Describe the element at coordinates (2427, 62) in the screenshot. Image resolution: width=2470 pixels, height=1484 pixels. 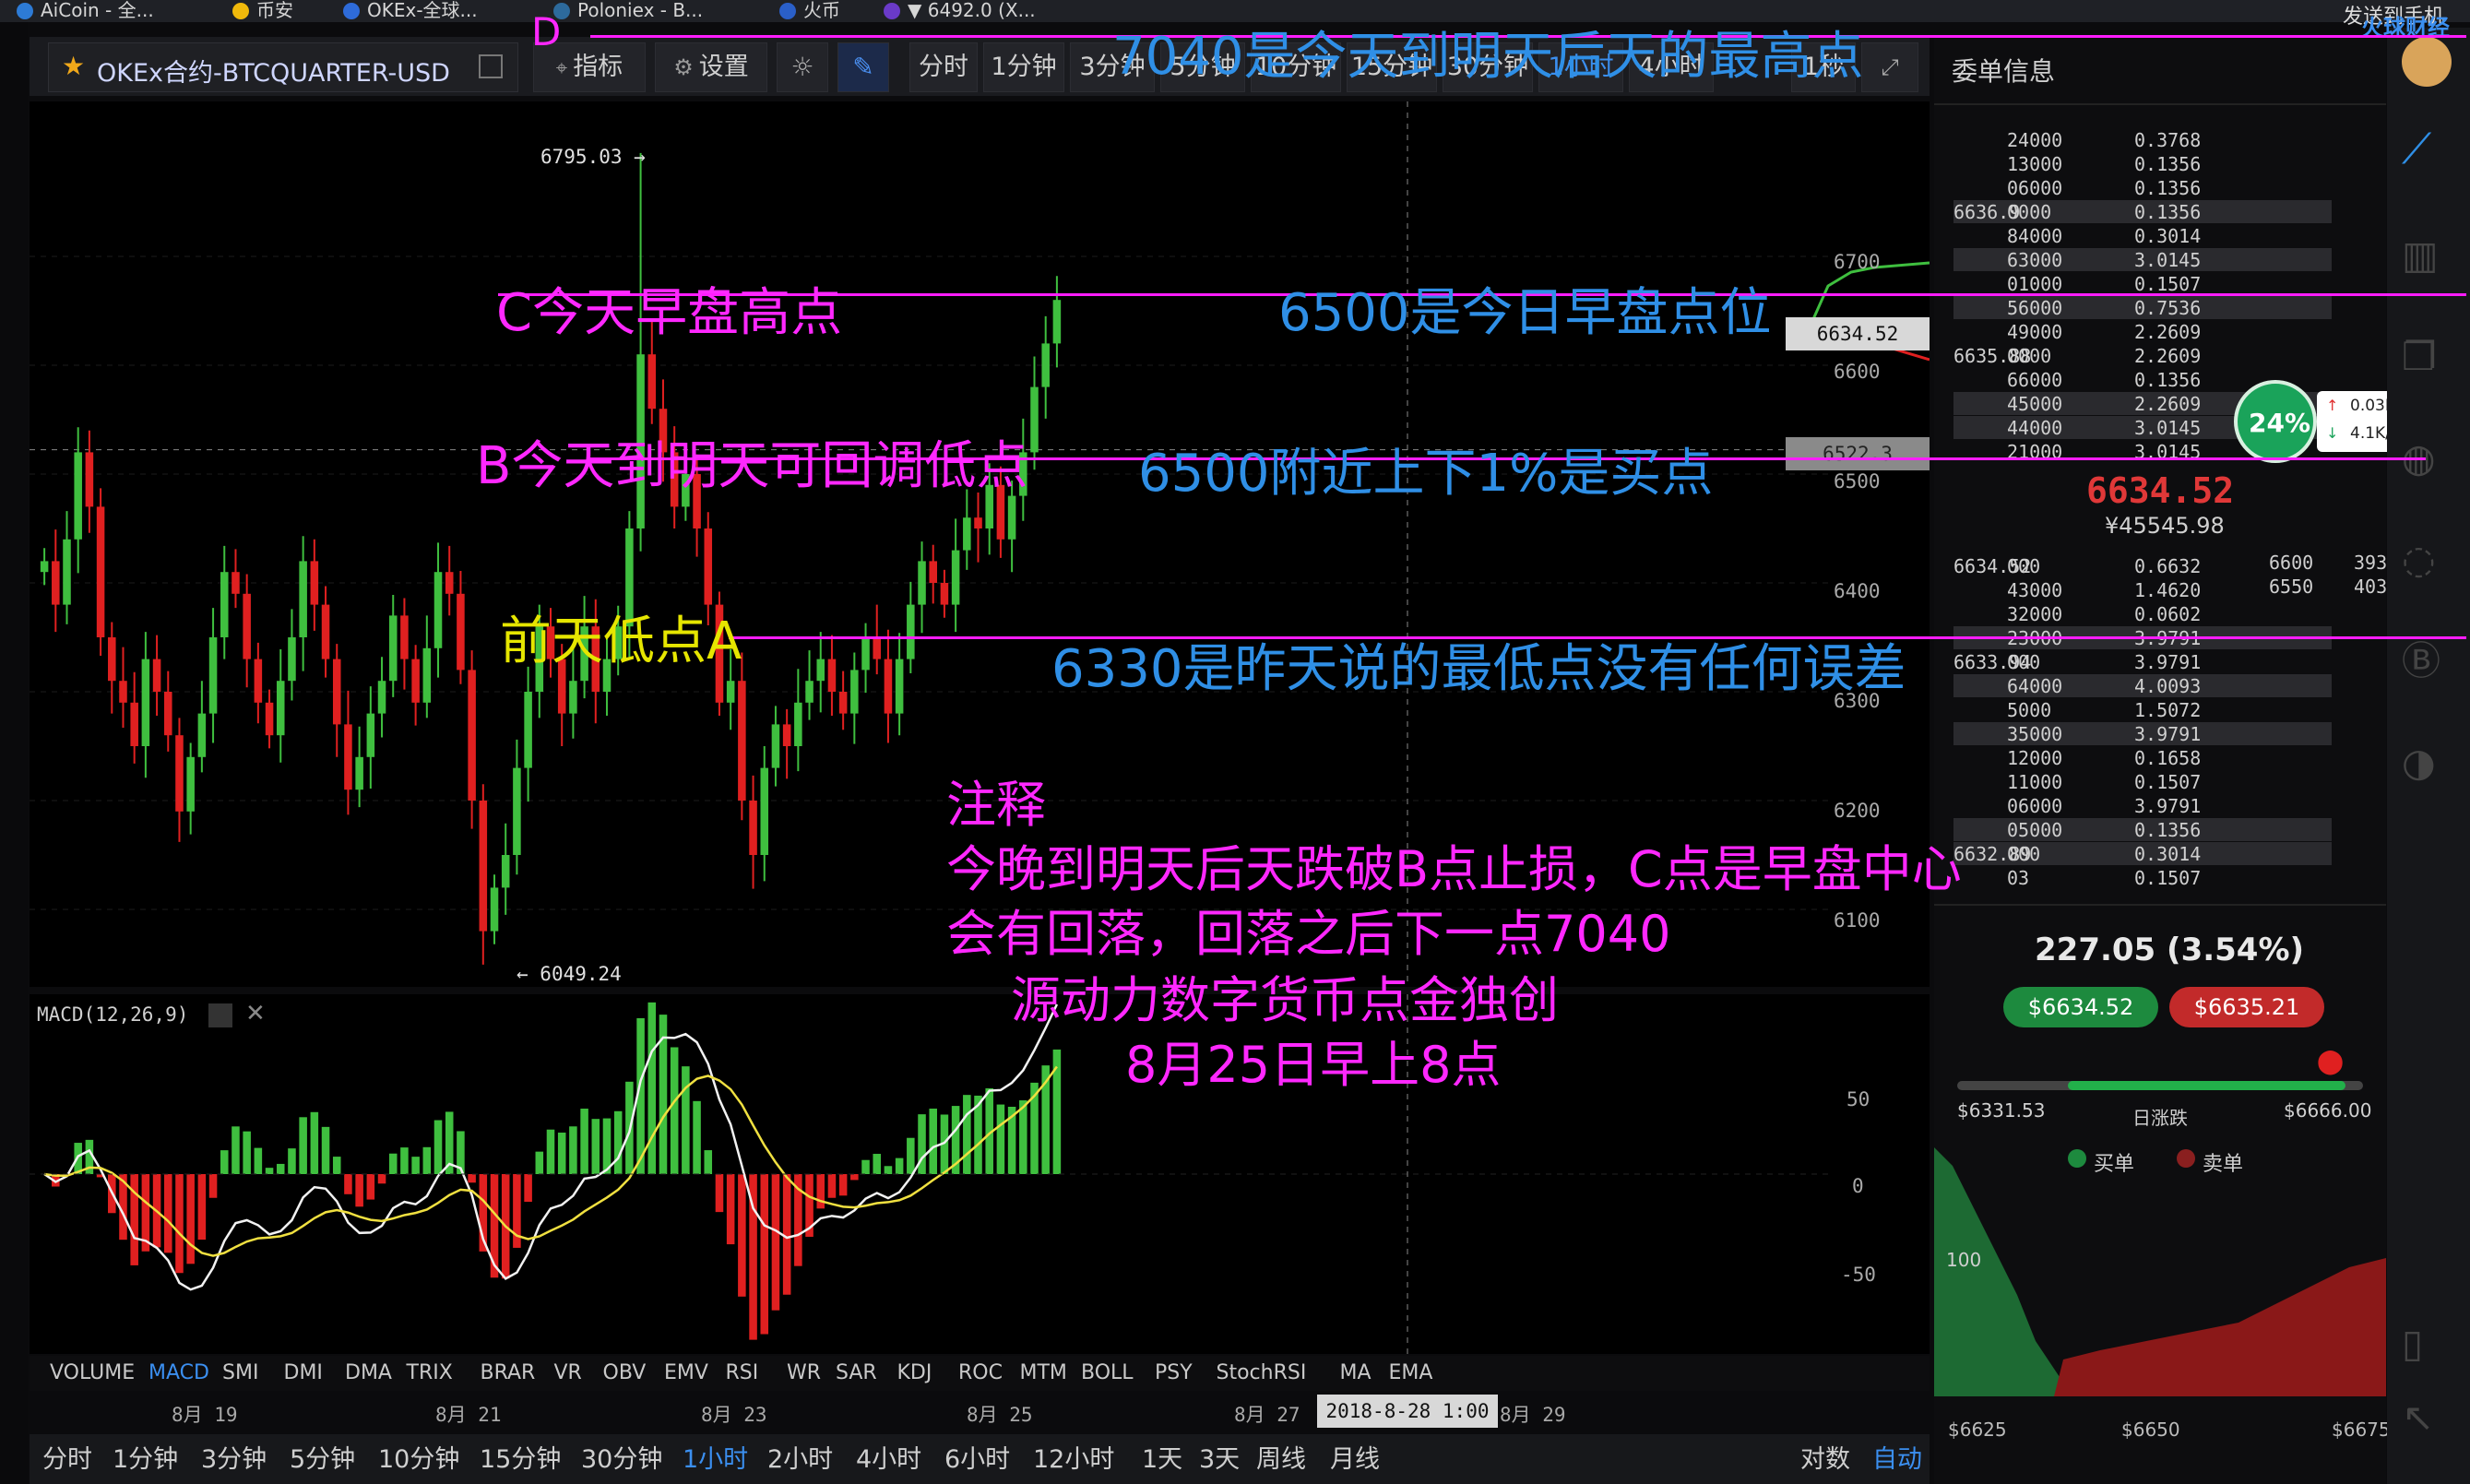
I see `avatar` at that location.